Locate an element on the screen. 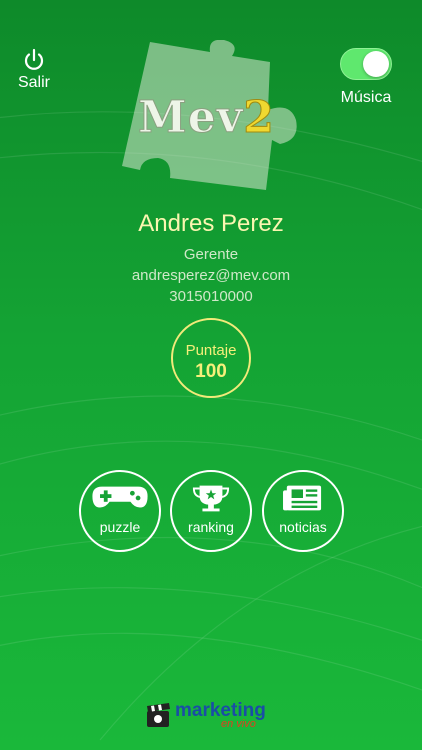 The width and height of the screenshot is (422, 750). user-email: andresperez@mev.com is located at coordinates (211, 275).